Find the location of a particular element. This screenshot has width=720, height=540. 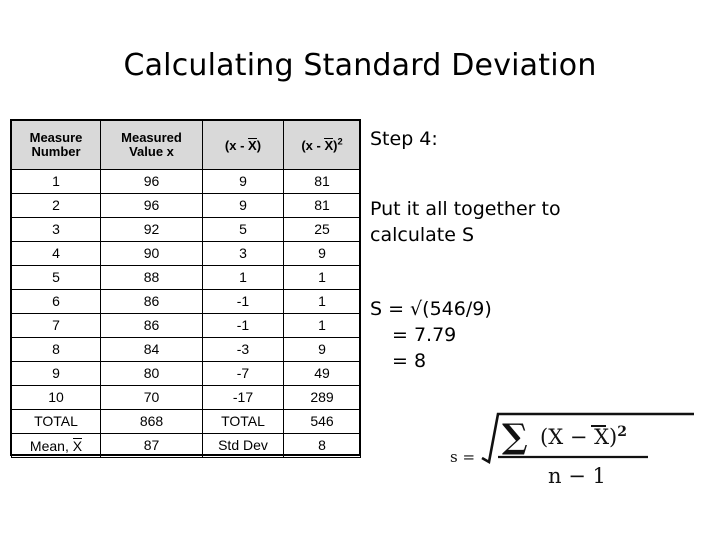

cell-measured-value: 80 is located at coordinates (151, 373).